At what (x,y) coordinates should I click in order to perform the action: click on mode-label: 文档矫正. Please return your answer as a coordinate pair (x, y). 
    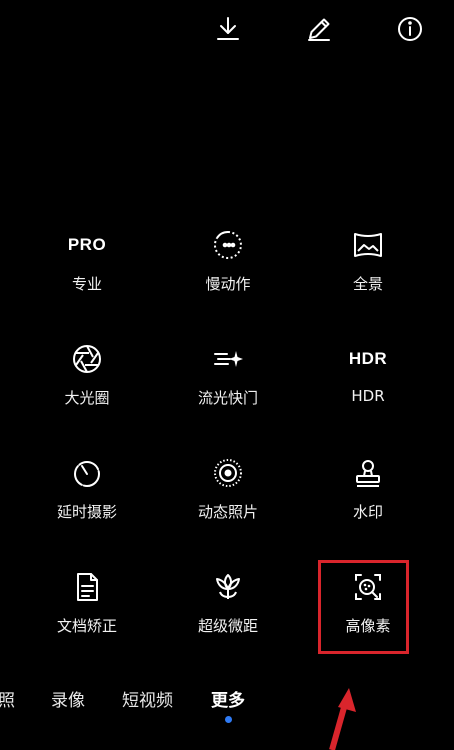
    Looking at the image, I should click on (86, 626).